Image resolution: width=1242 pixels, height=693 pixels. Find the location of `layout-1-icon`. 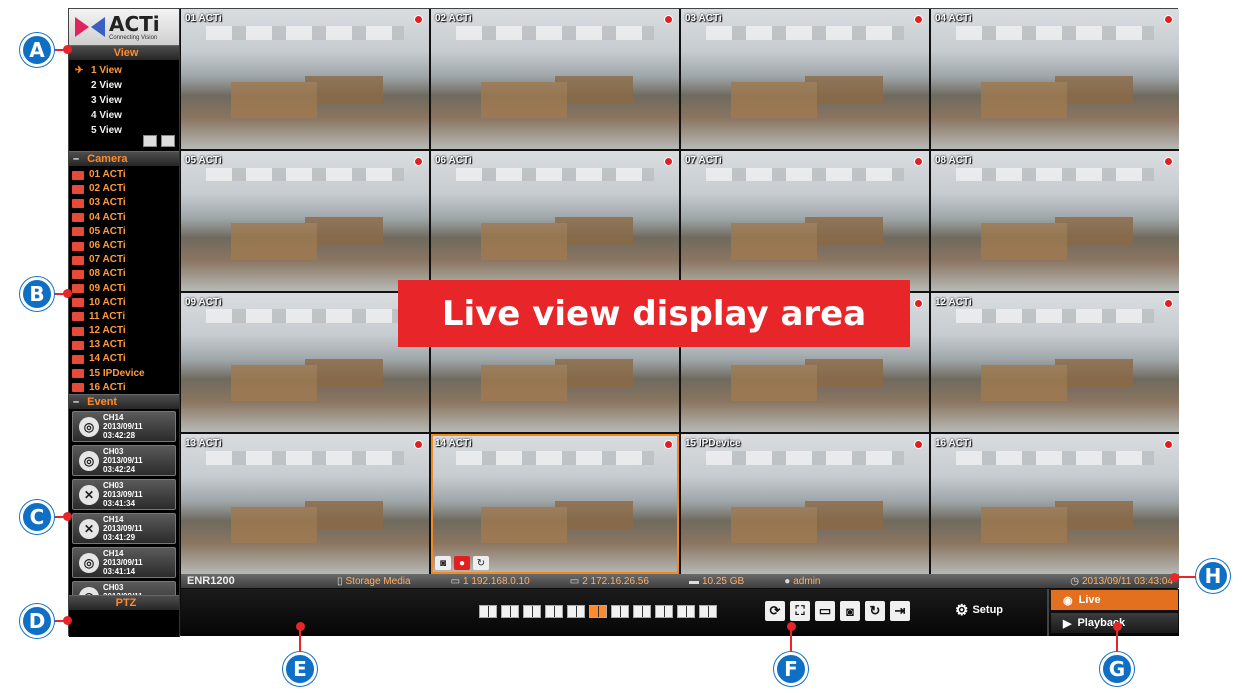

layout-1-icon is located at coordinates (488, 611).